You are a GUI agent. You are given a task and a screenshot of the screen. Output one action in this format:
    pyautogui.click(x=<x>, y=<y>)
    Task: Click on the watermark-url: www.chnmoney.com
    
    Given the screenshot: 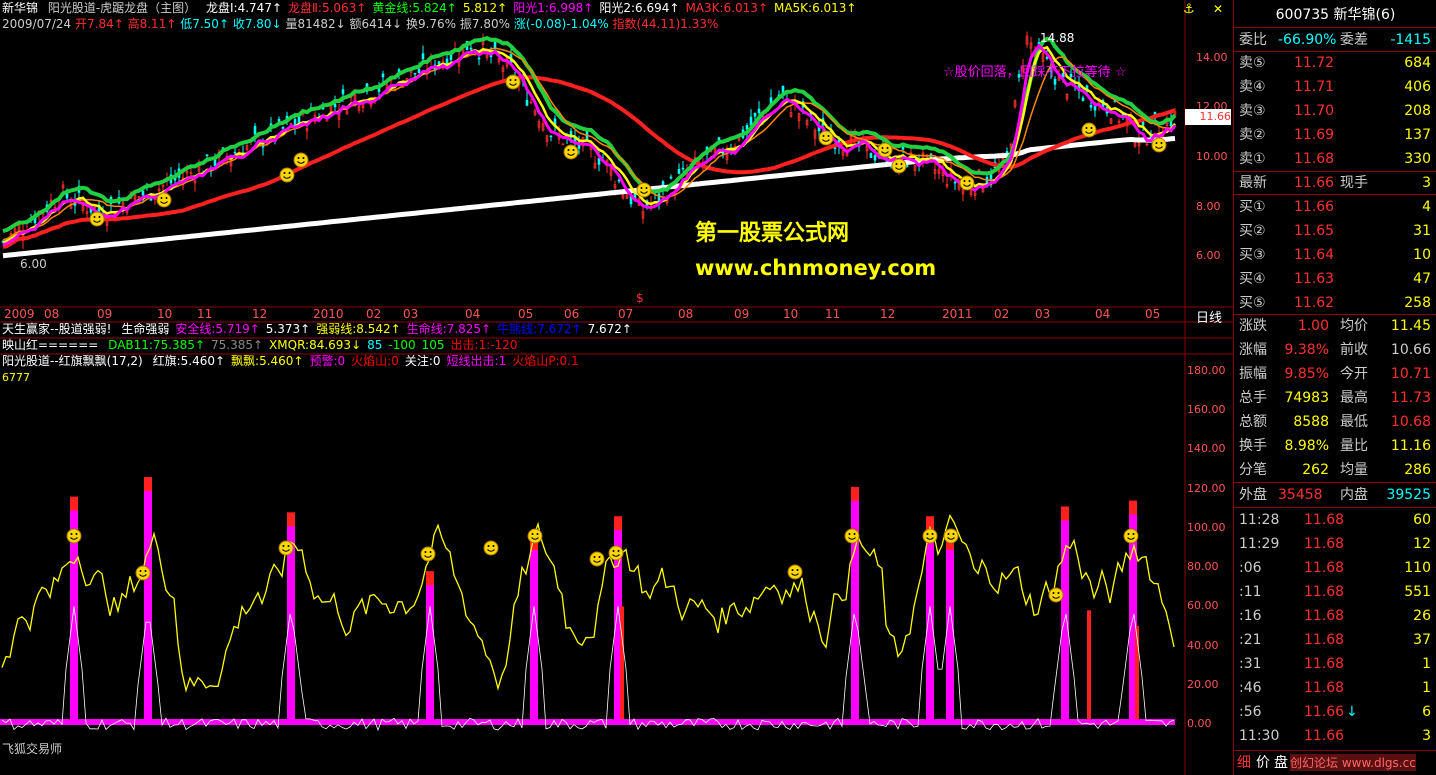 What is the action you would take?
    pyautogui.click(x=816, y=268)
    